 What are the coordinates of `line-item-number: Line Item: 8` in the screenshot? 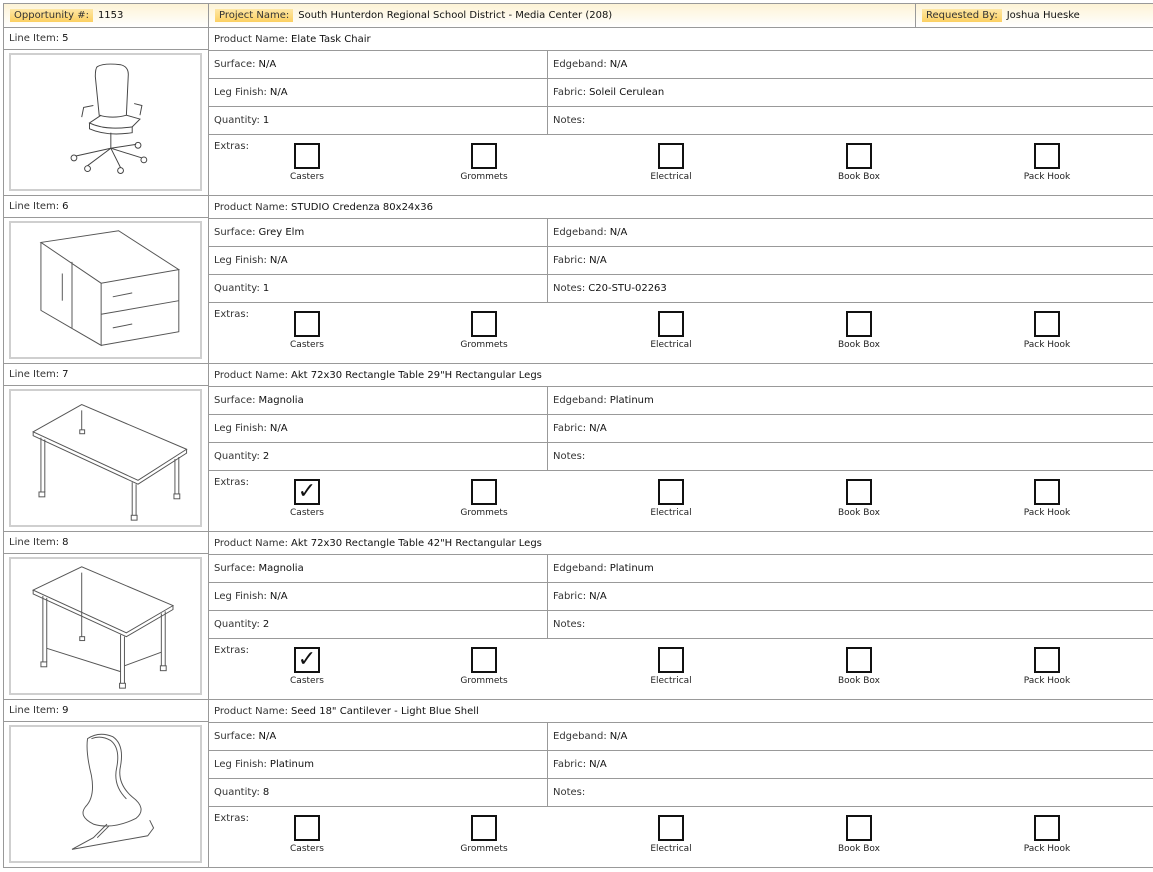 It's located at (106, 543).